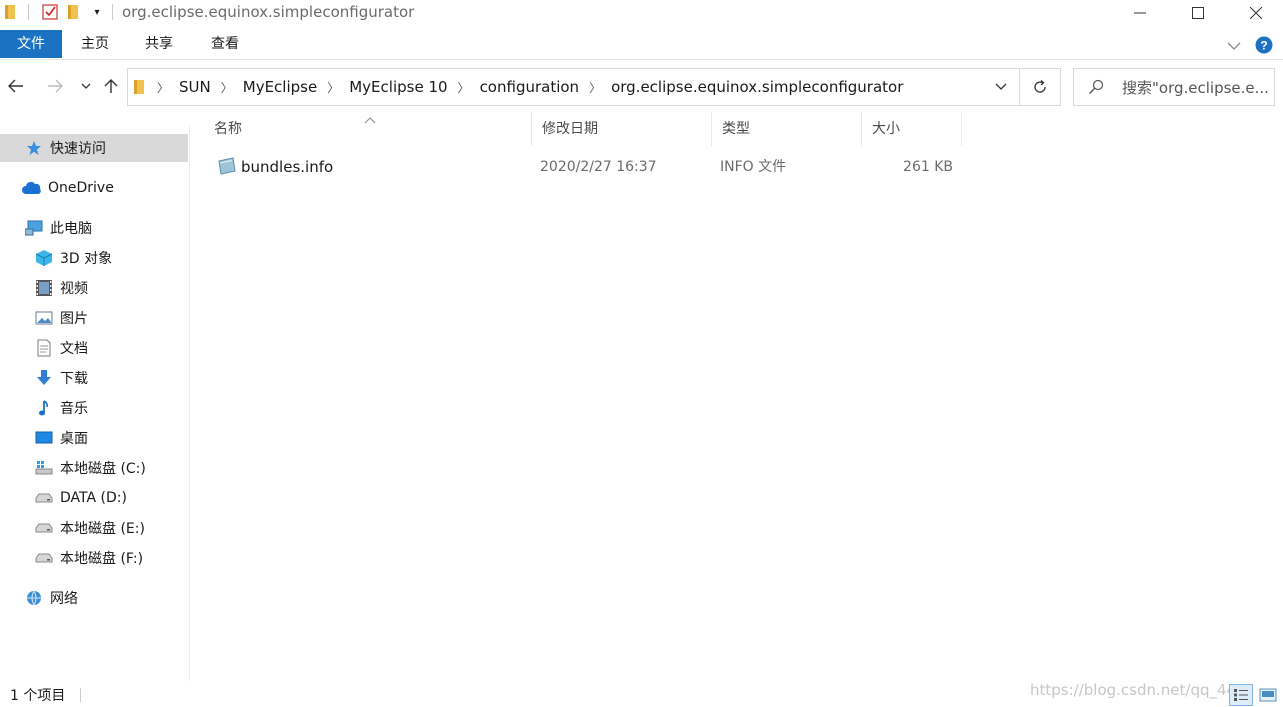 The height and width of the screenshot is (707, 1283). Describe the element at coordinates (94, 348) in the screenshot. I see `sidebar-item-documents: 文档` at that location.